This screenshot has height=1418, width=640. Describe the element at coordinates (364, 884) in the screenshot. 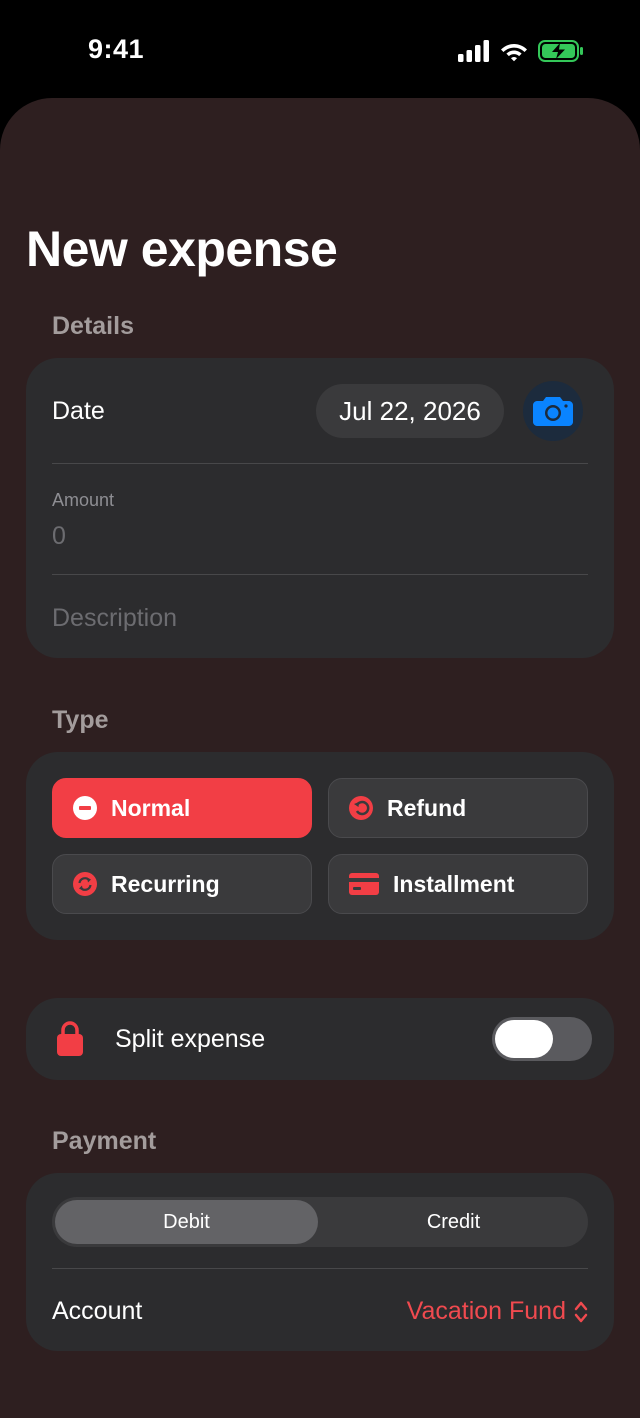

I see `credit-card-icon` at that location.